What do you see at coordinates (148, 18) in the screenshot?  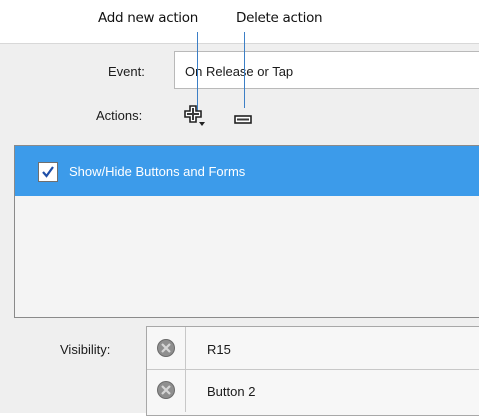 I see `callout-add-new-action: Add new action` at bounding box center [148, 18].